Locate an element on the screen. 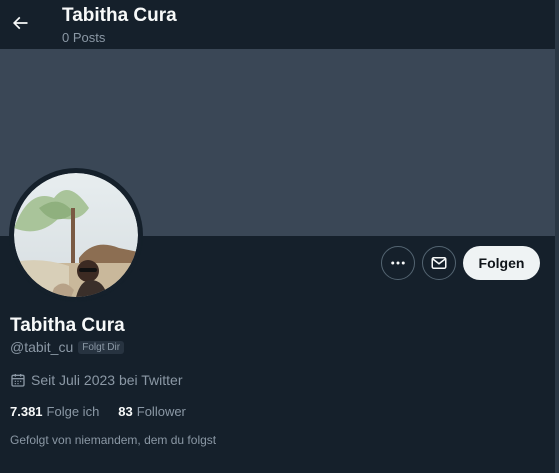  profile-header: Tabitha Cura 0 Posts is located at coordinates (279, 24).